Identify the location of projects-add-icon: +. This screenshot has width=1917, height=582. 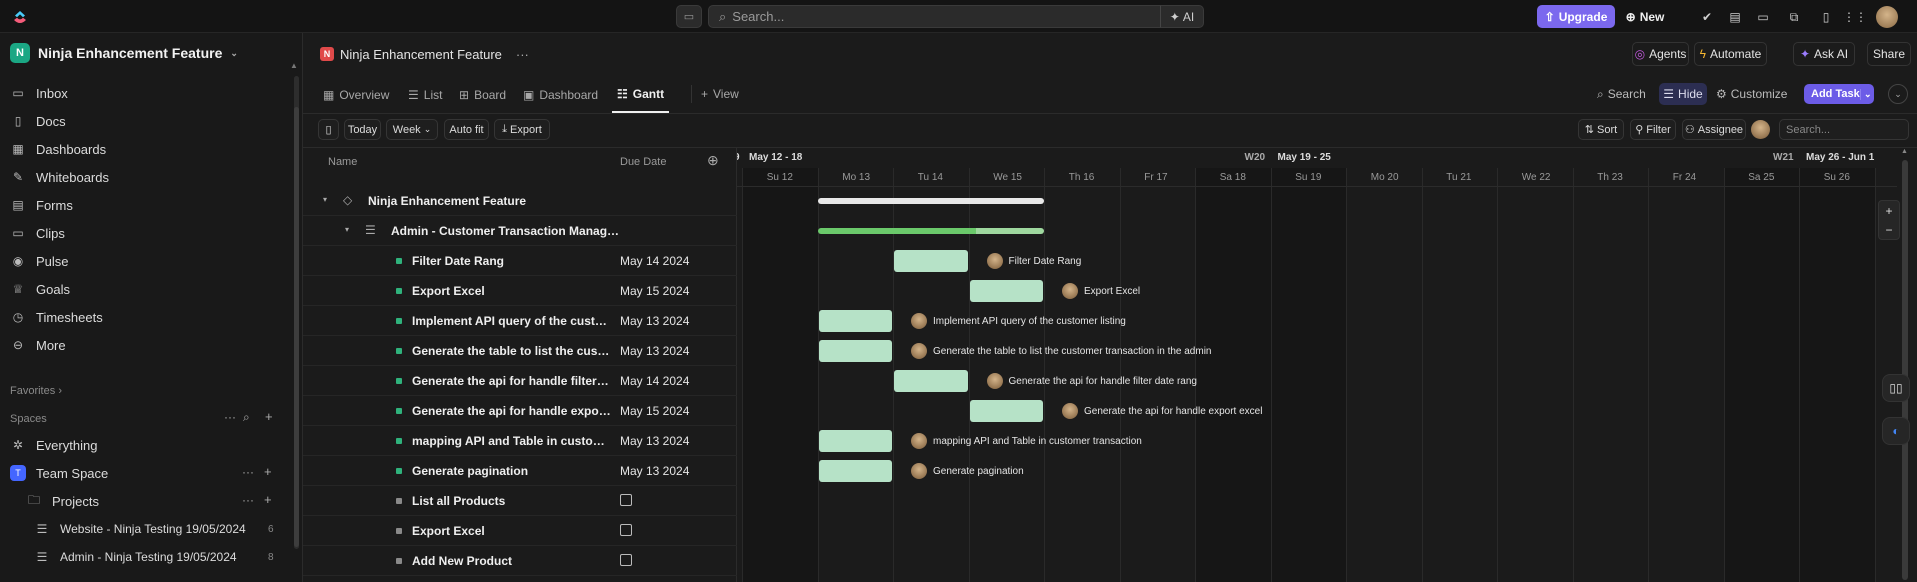
(268, 499).